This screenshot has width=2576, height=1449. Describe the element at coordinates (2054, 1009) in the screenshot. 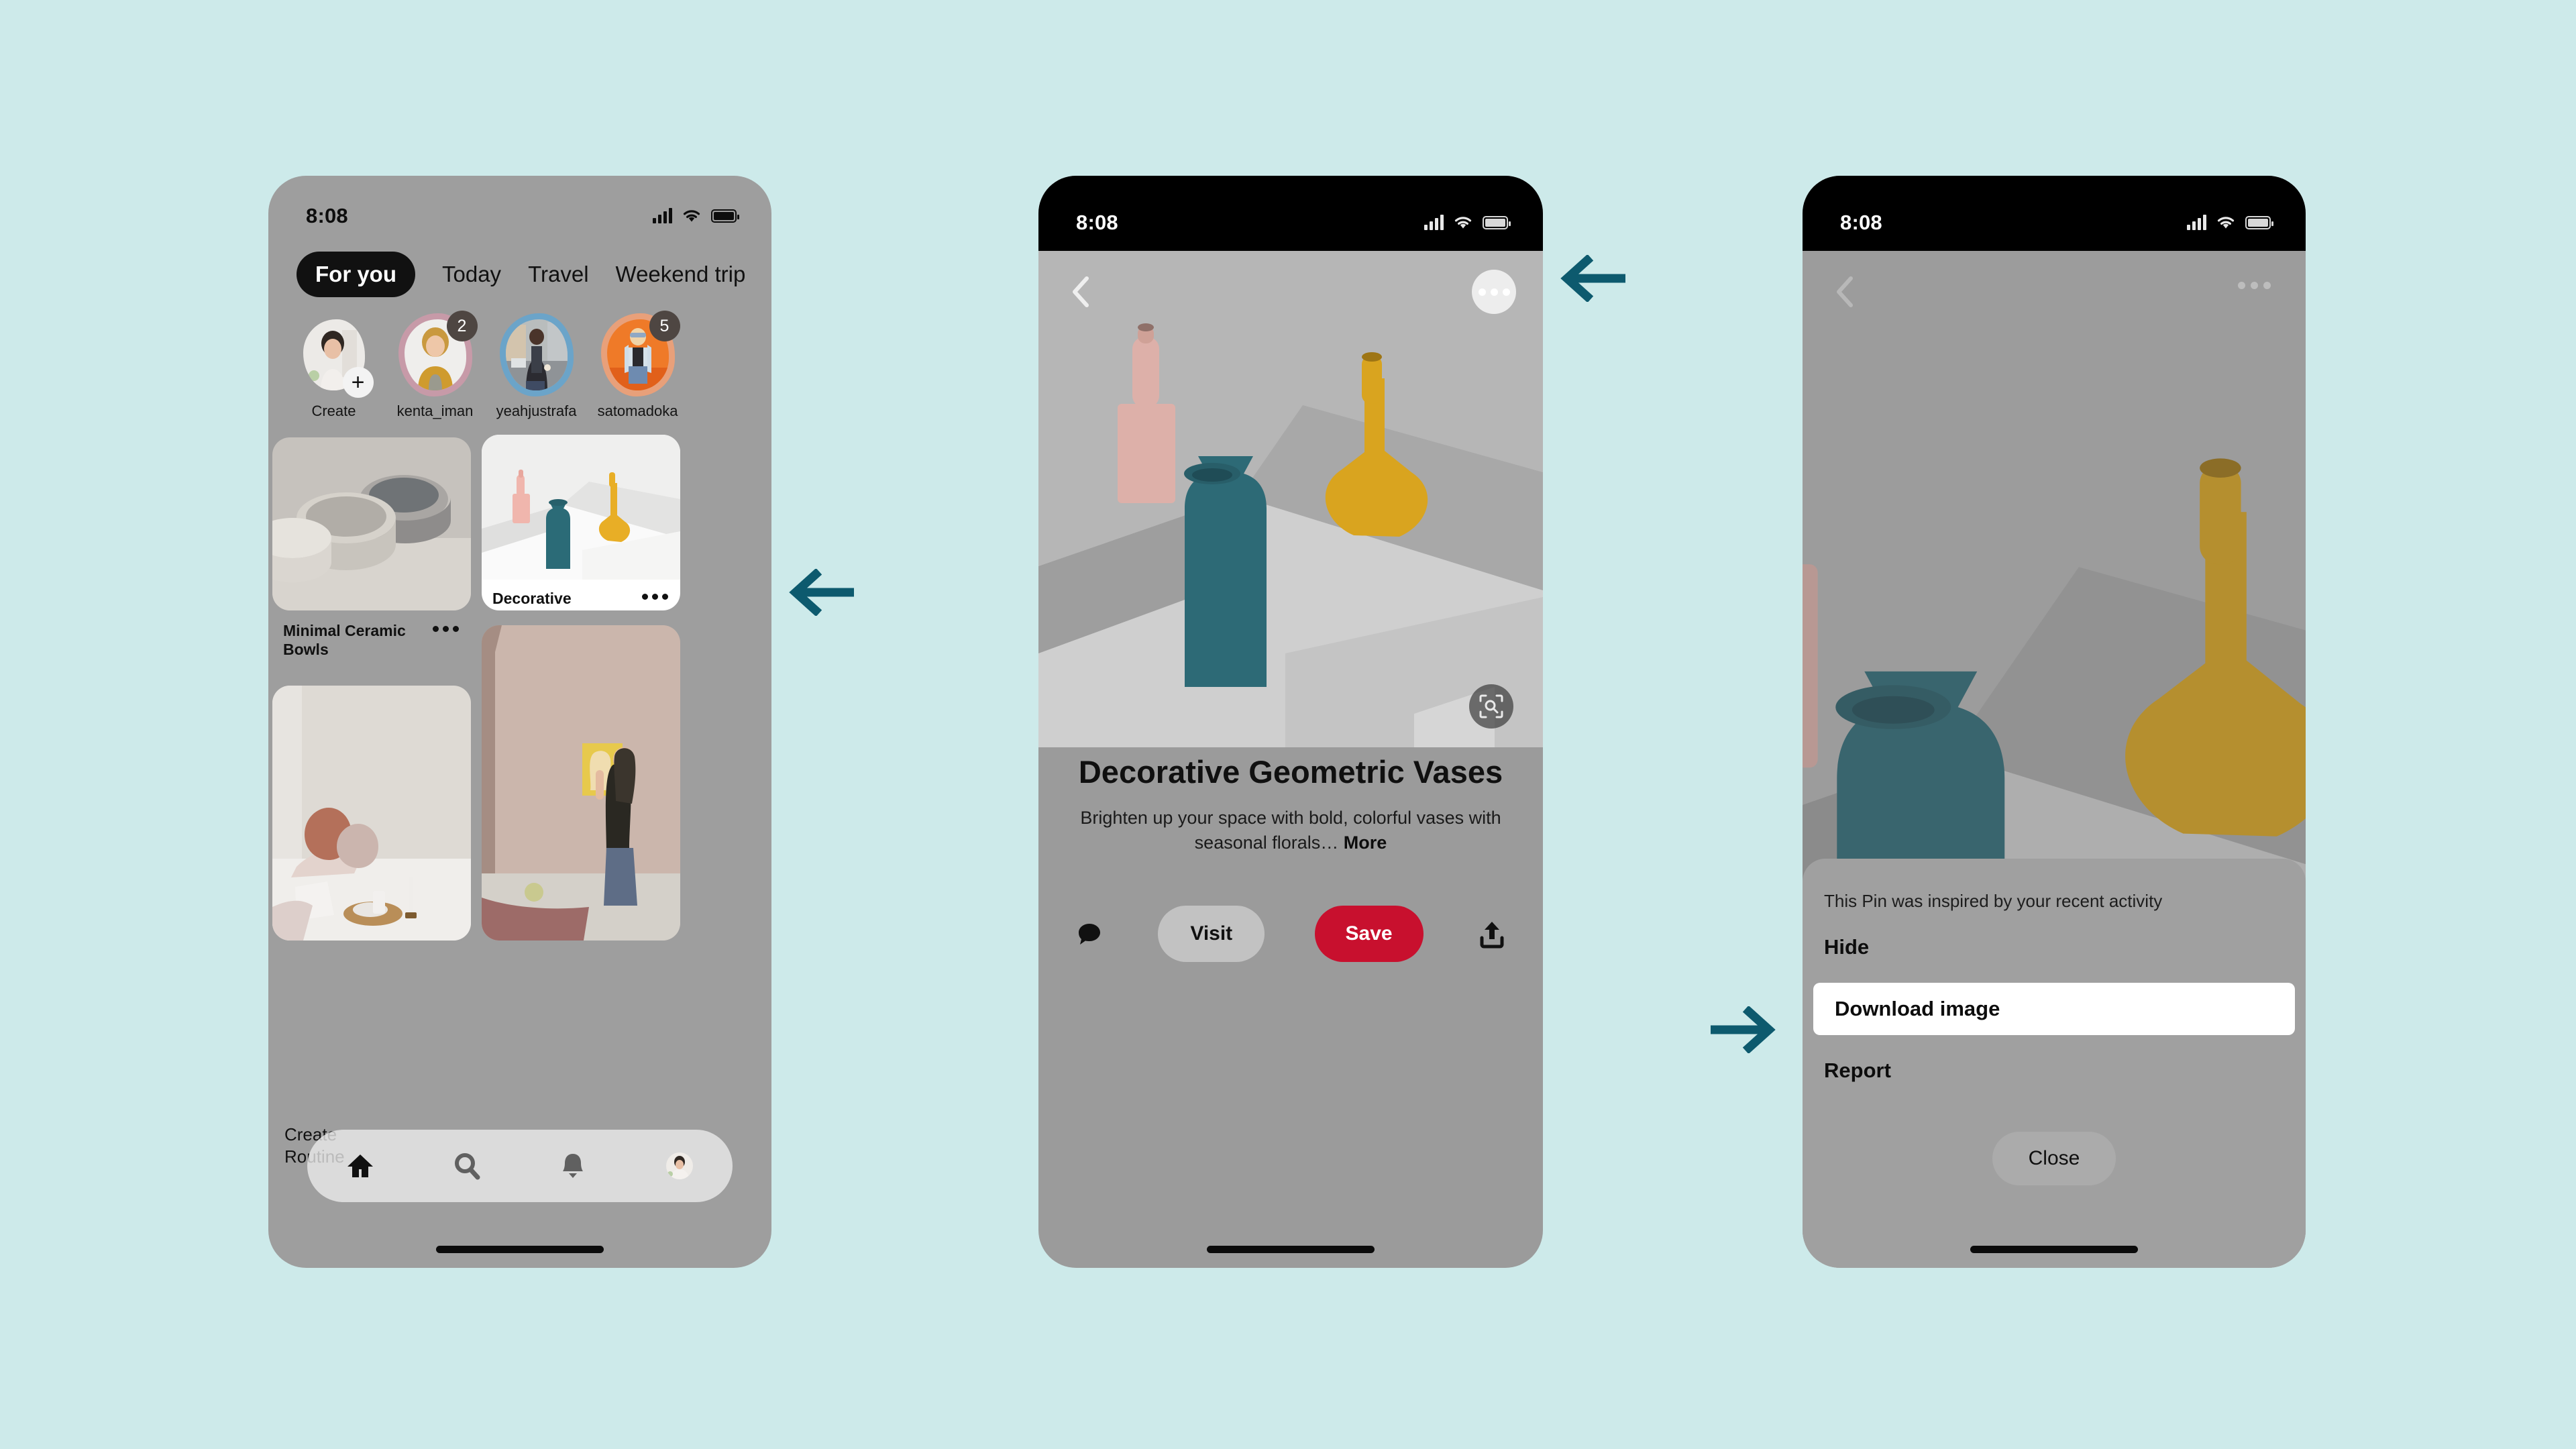

I see `option-download-image: Download image` at that location.